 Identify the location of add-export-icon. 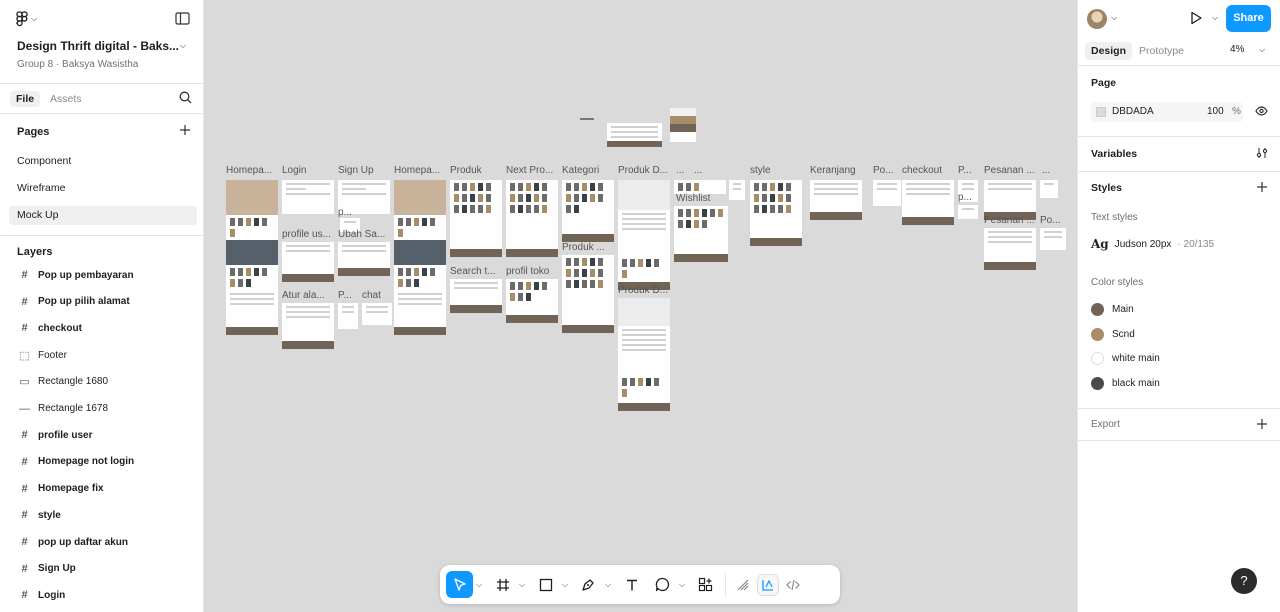
(1262, 425).